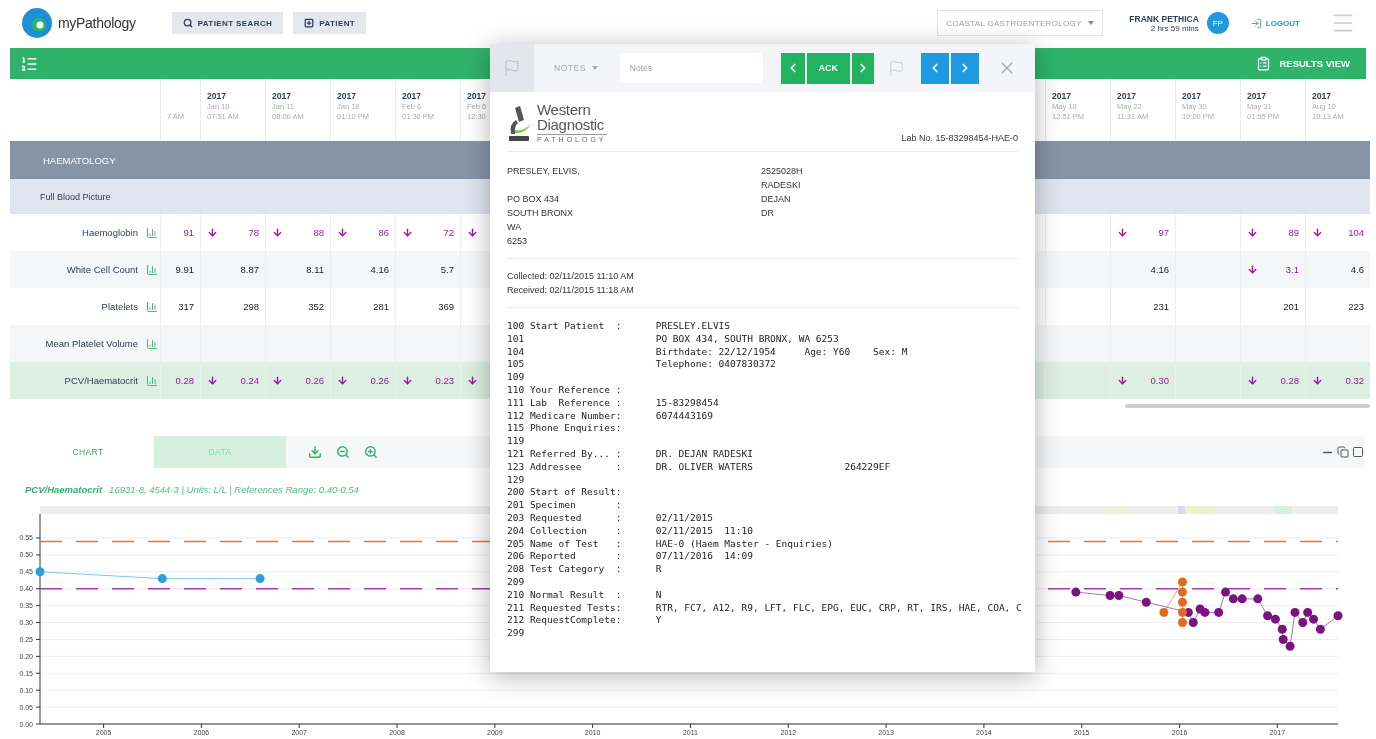  I want to click on report-line: 115 Phone Enquiries:, so click(564, 428).